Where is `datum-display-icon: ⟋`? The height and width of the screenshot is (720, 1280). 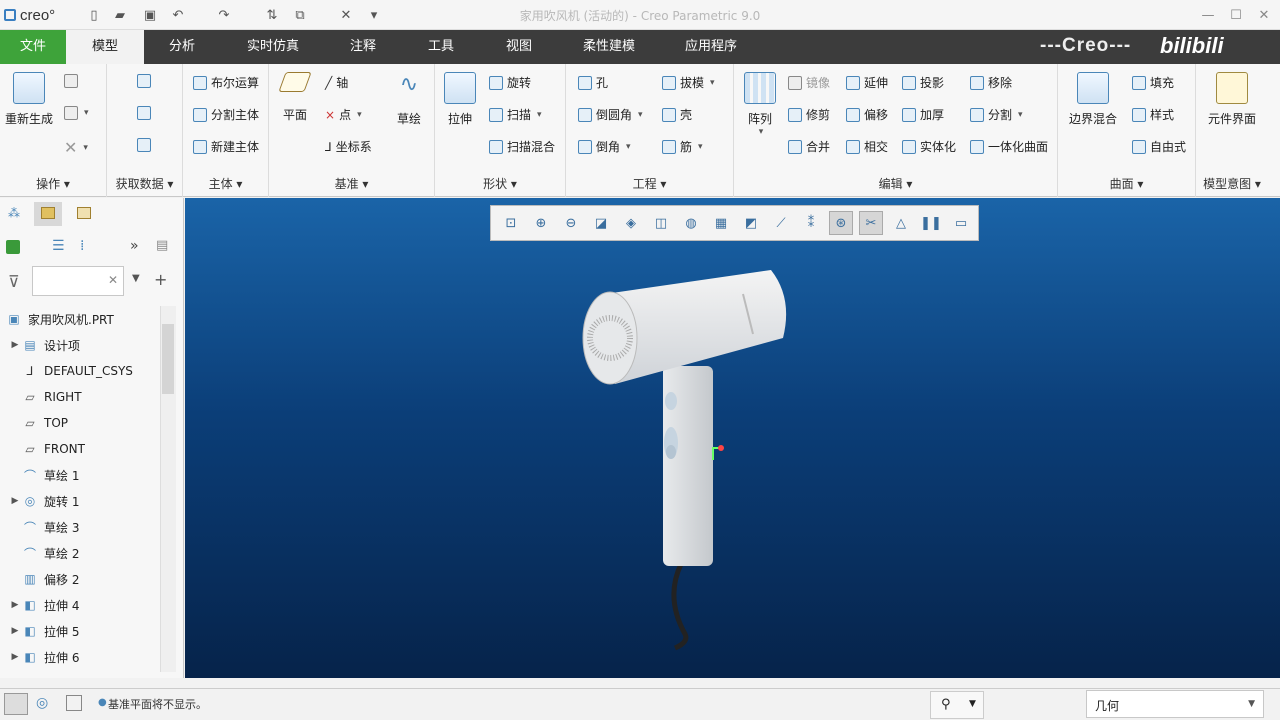 datum-display-icon: ⟋ is located at coordinates (781, 223).